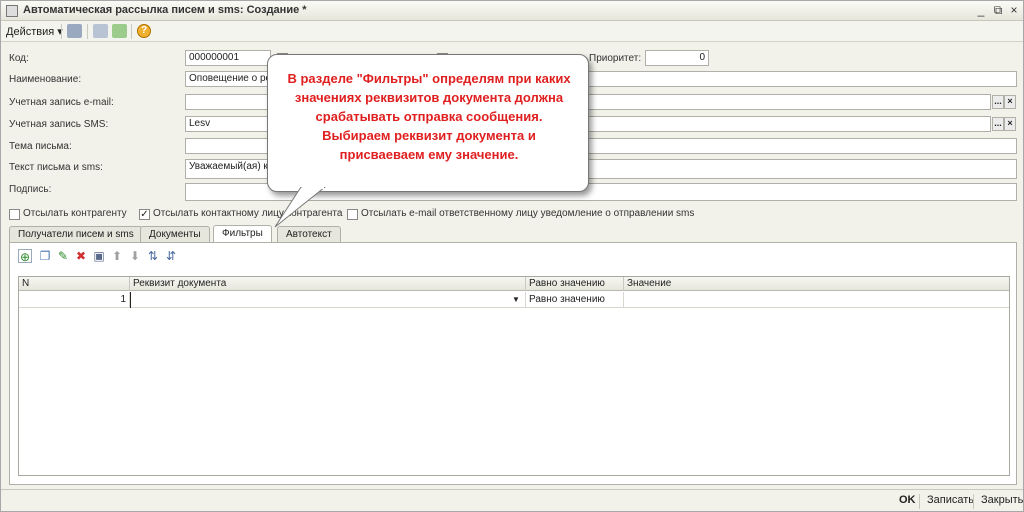 This screenshot has width=1024, height=512. What do you see at coordinates (40, 146) in the screenshot?
I see `subject-label: Тема письма:` at bounding box center [40, 146].